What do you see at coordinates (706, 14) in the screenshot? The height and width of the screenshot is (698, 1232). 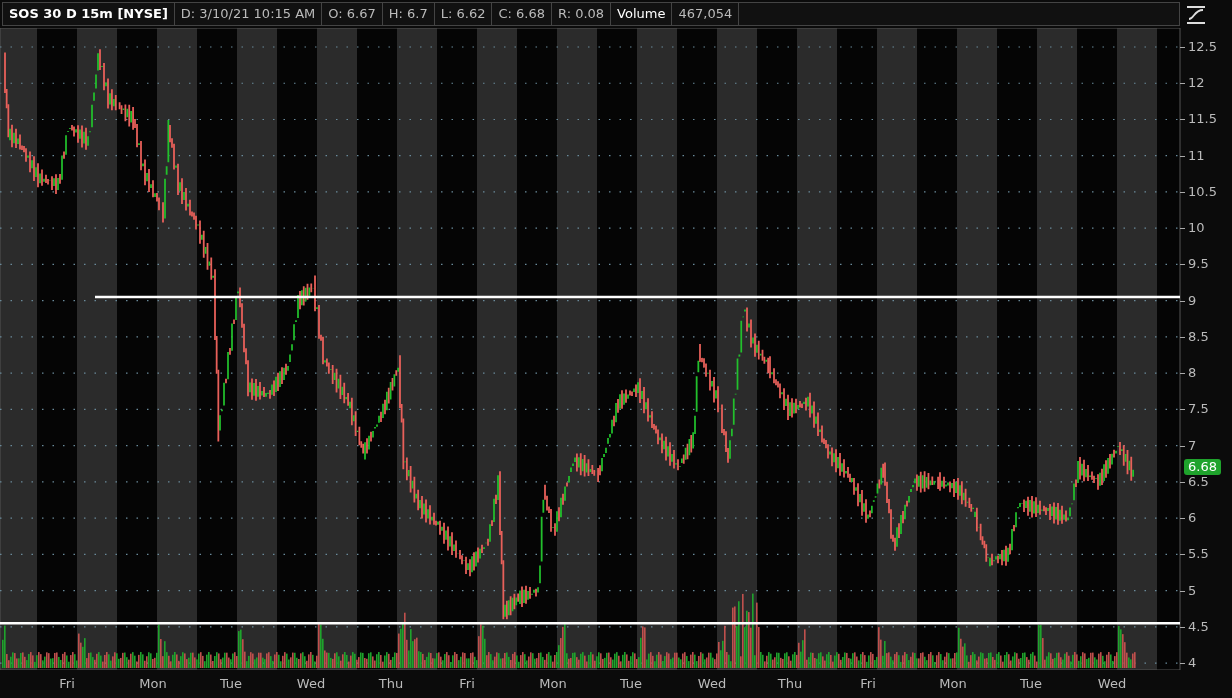 I see `header-value: 467,054` at bounding box center [706, 14].